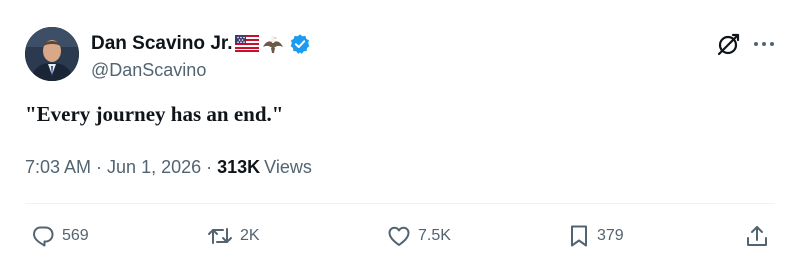 The width and height of the screenshot is (800, 264). I want to click on bookmark-icon, so click(579, 236).